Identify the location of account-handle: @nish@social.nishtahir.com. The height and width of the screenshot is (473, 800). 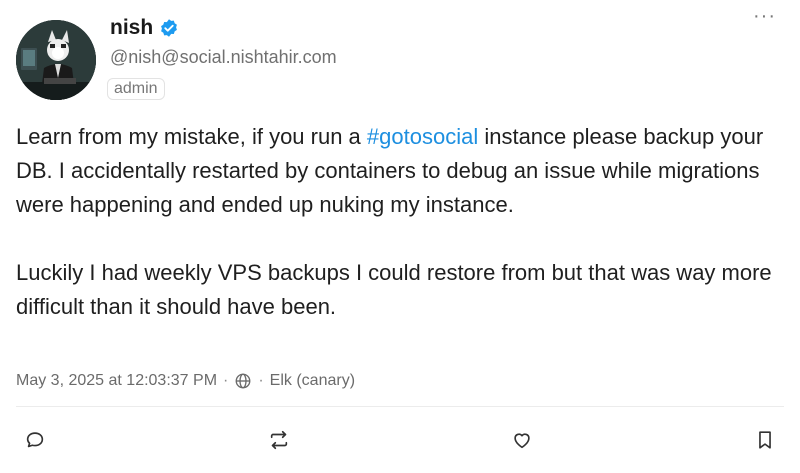
(223, 57).